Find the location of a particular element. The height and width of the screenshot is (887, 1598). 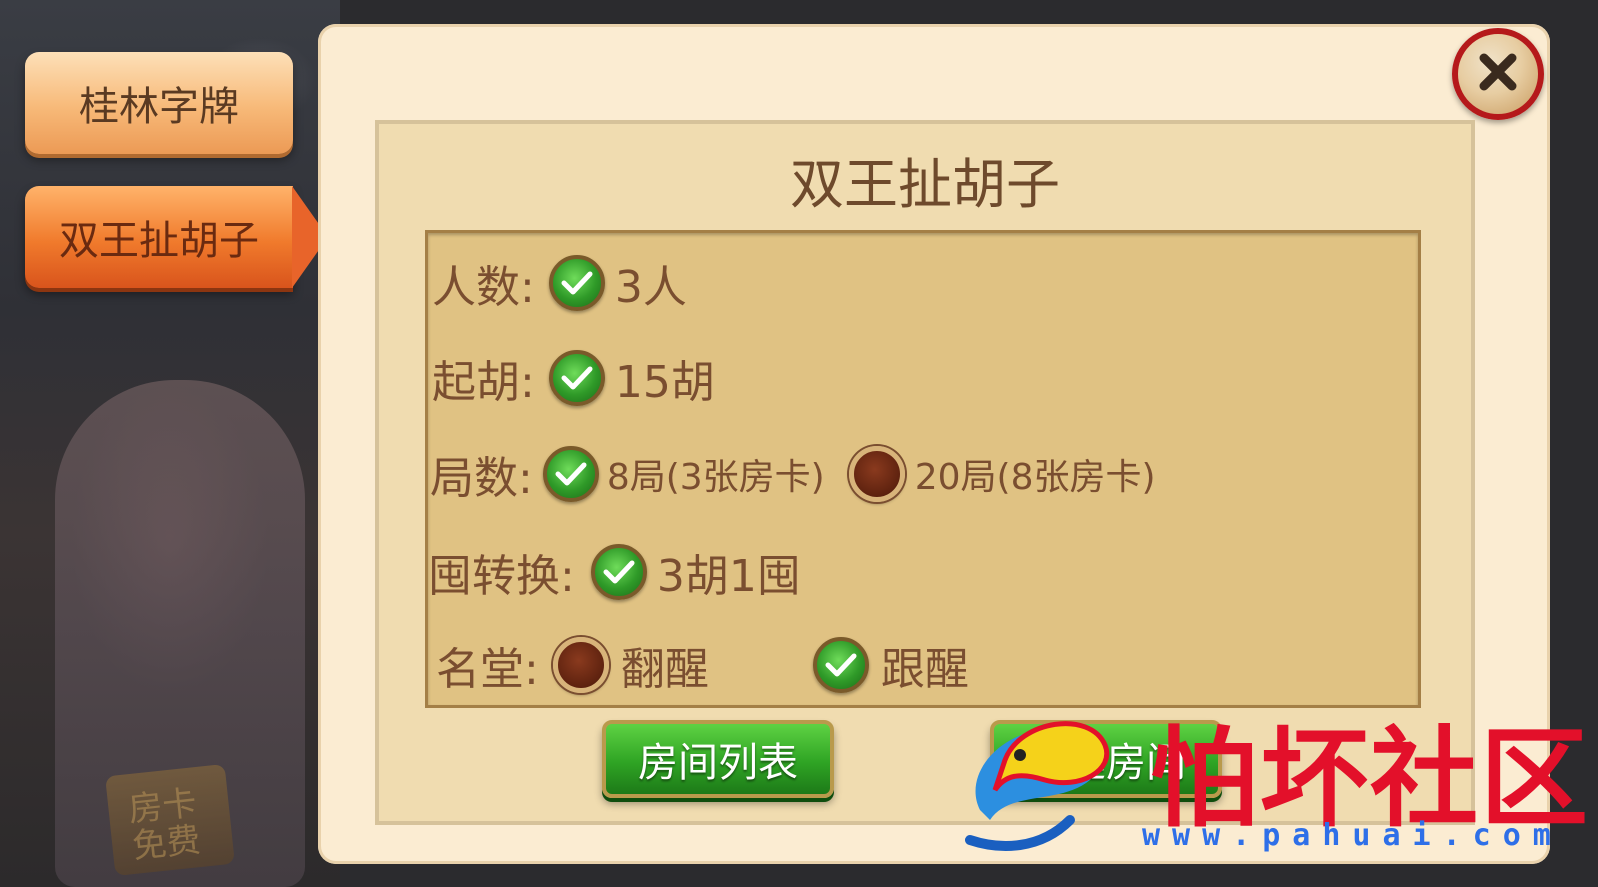

players-option-text: 3人 is located at coordinates (651, 283).